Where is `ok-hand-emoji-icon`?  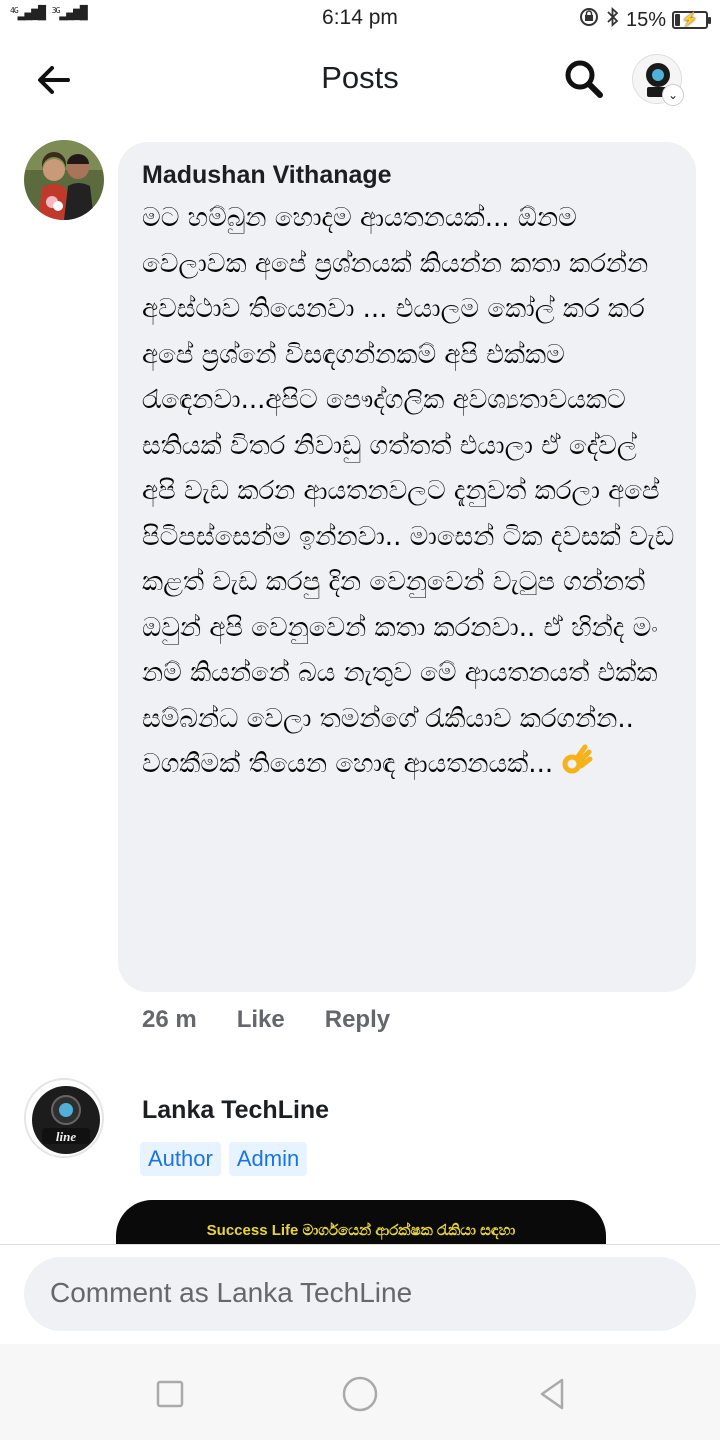
ok-hand-emoji-icon is located at coordinates (576, 769).